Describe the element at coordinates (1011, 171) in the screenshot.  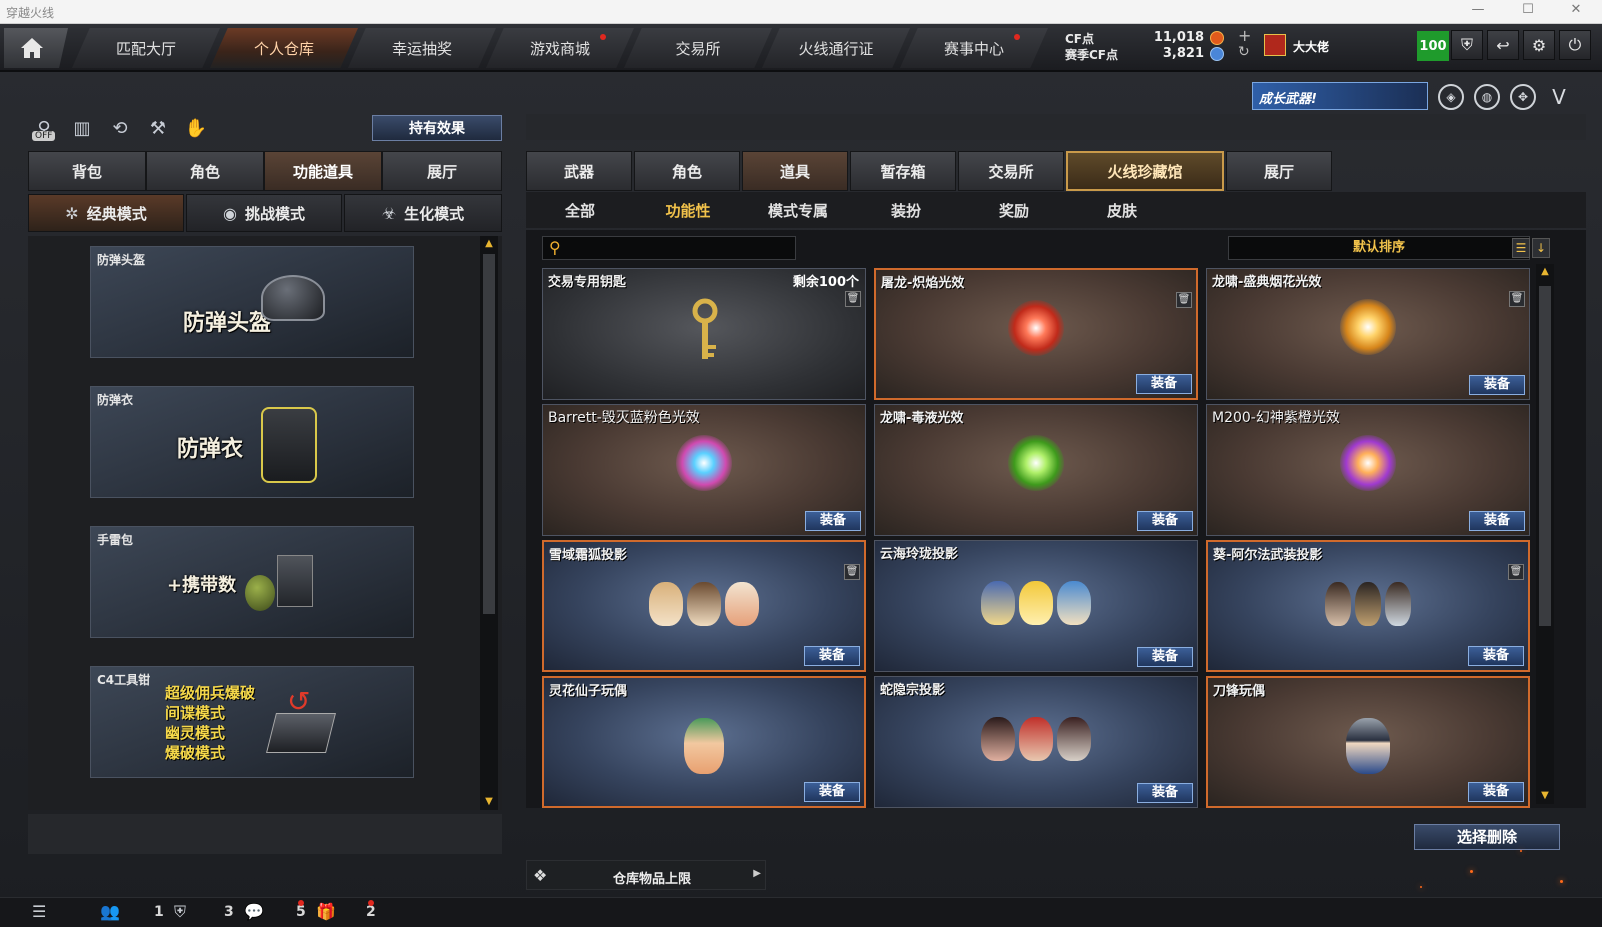
I see `right-tab-exchange: 交易所` at that location.